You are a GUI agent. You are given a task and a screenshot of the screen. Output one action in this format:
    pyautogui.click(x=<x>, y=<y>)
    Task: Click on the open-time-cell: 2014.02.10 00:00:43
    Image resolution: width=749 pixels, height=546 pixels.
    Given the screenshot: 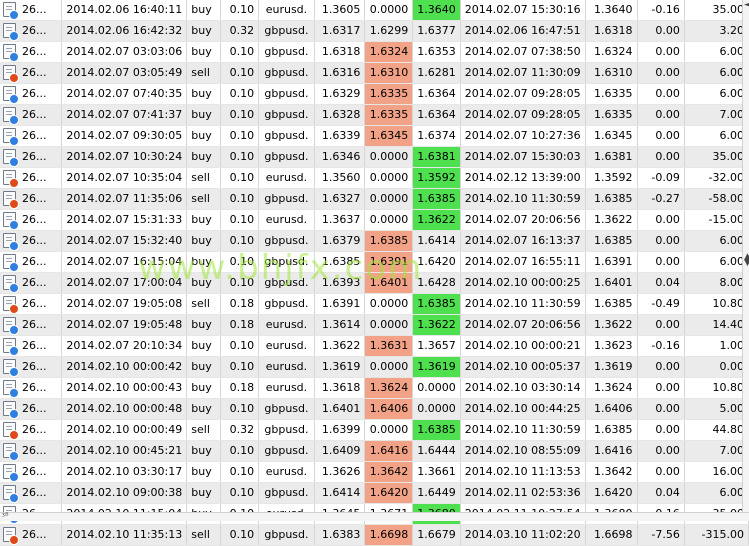 What is the action you would take?
    pyautogui.click(x=124, y=388)
    